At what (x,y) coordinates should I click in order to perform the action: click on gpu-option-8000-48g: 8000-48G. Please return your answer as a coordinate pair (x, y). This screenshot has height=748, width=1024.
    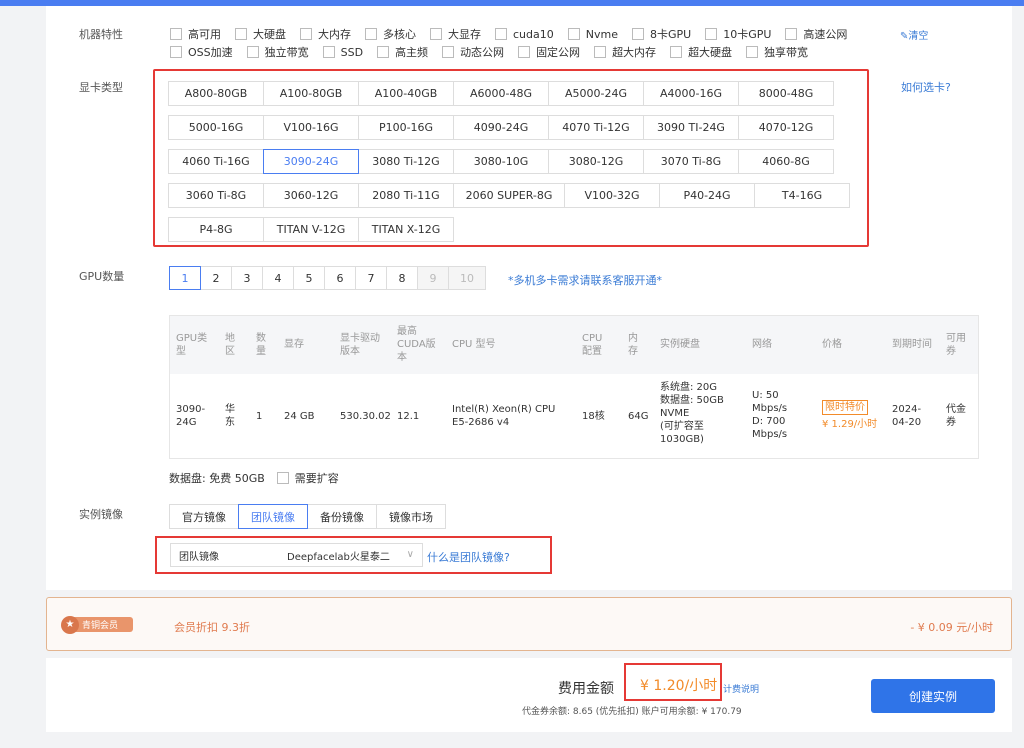
    Looking at the image, I should click on (786, 93).